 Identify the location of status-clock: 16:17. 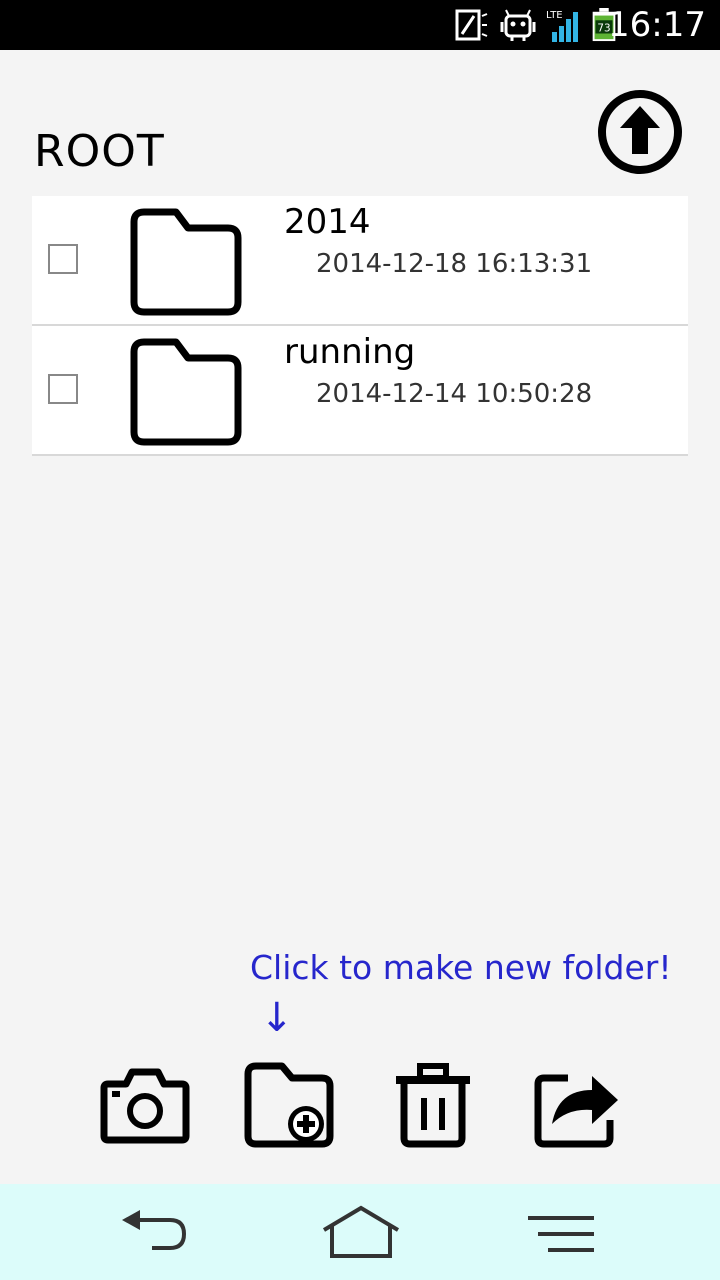
(657, 25).